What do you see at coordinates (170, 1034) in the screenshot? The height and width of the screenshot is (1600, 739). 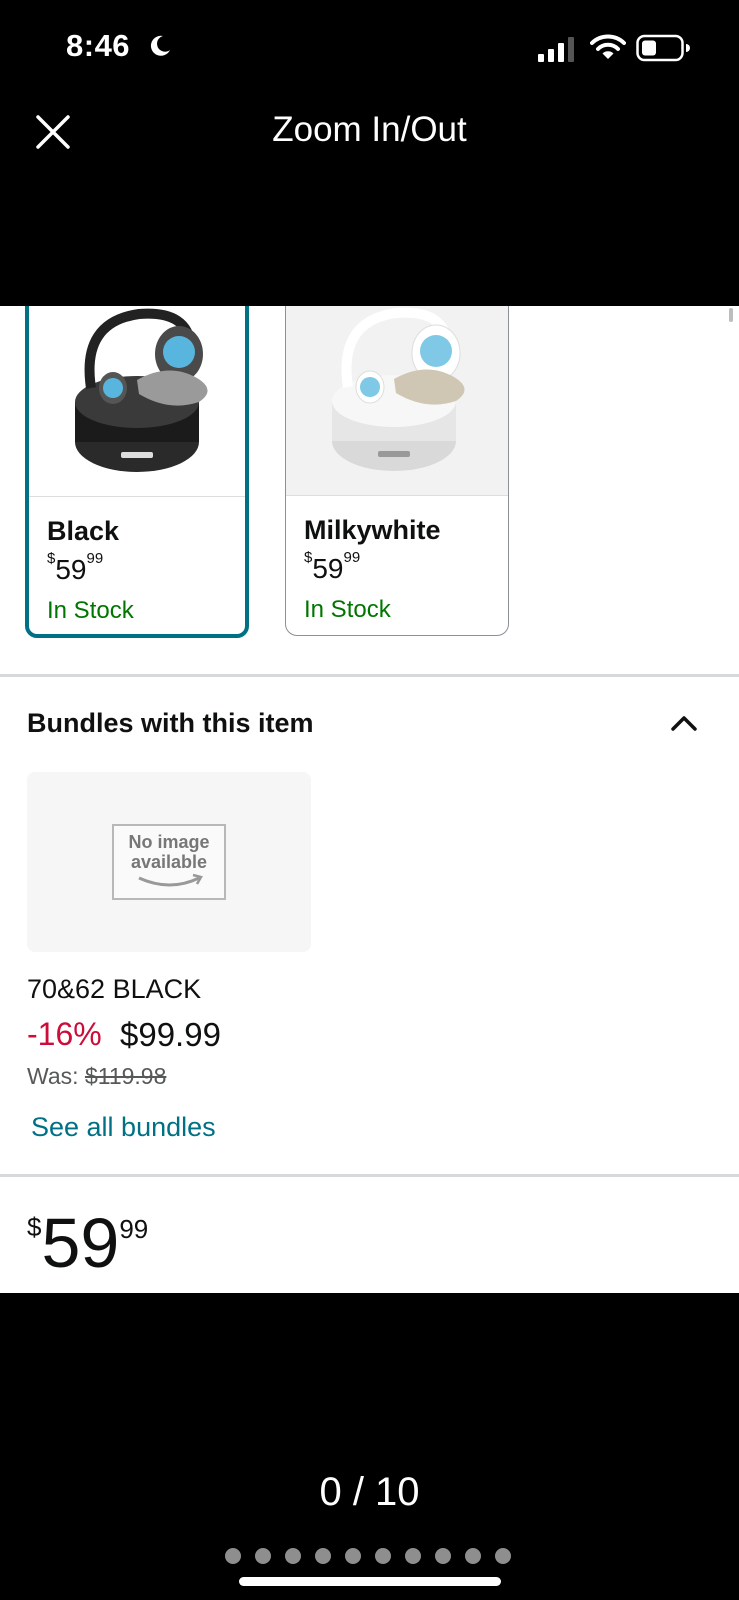 I see `bundle-price: $99.99` at bounding box center [170, 1034].